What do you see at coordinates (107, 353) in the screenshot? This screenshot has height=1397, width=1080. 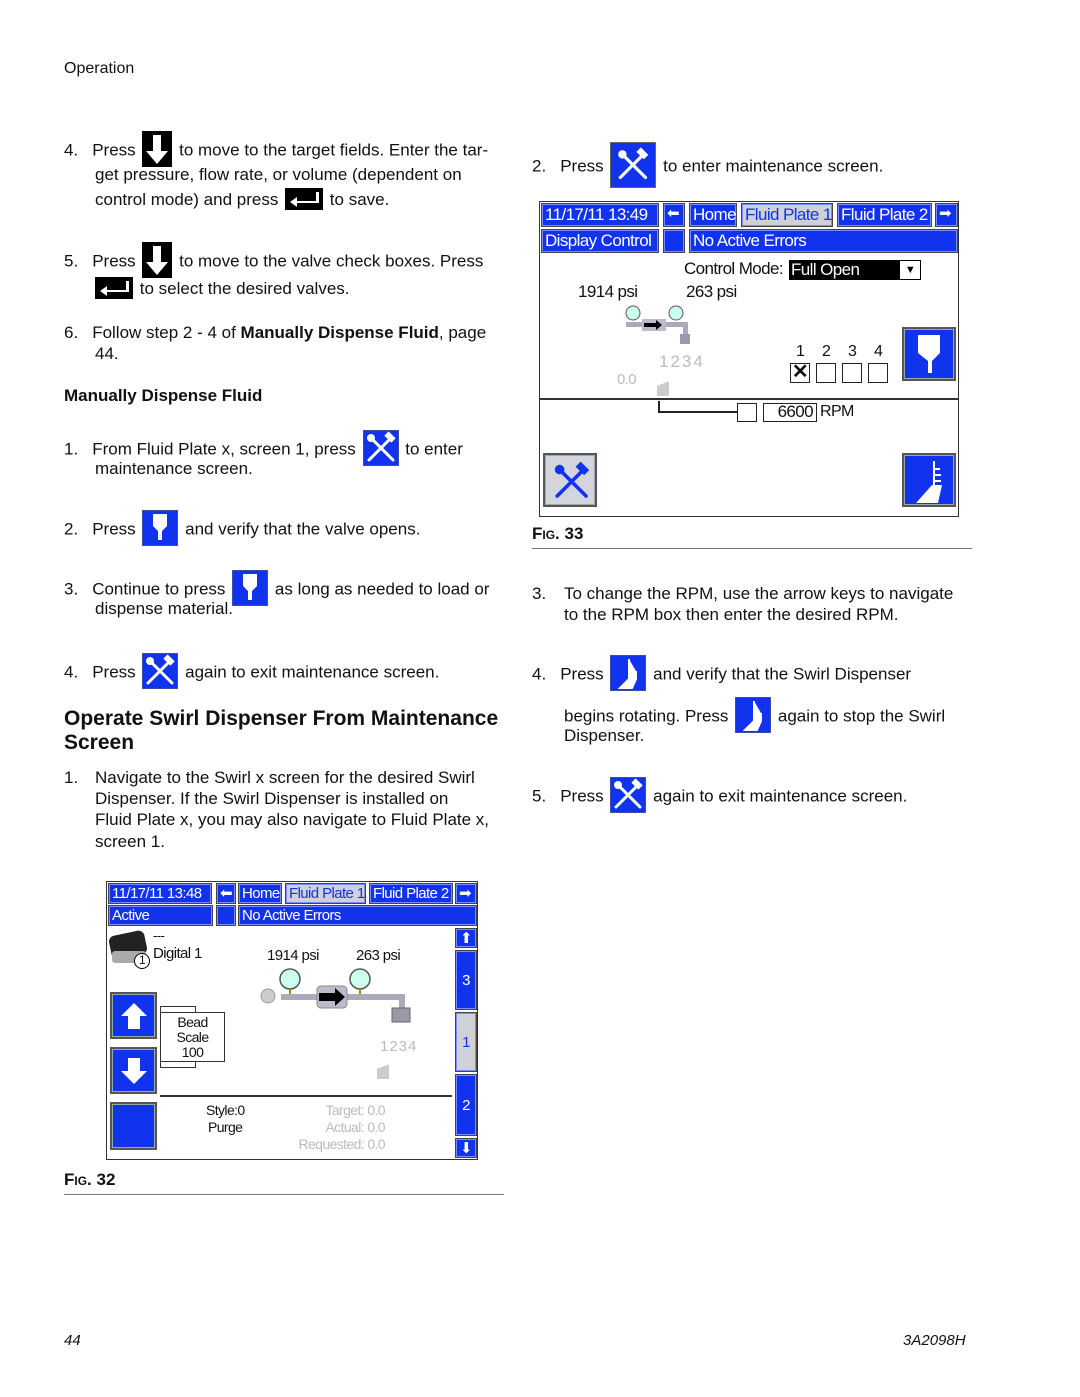 I see `step-6-line-2: 44.` at bounding box center [107, 353].